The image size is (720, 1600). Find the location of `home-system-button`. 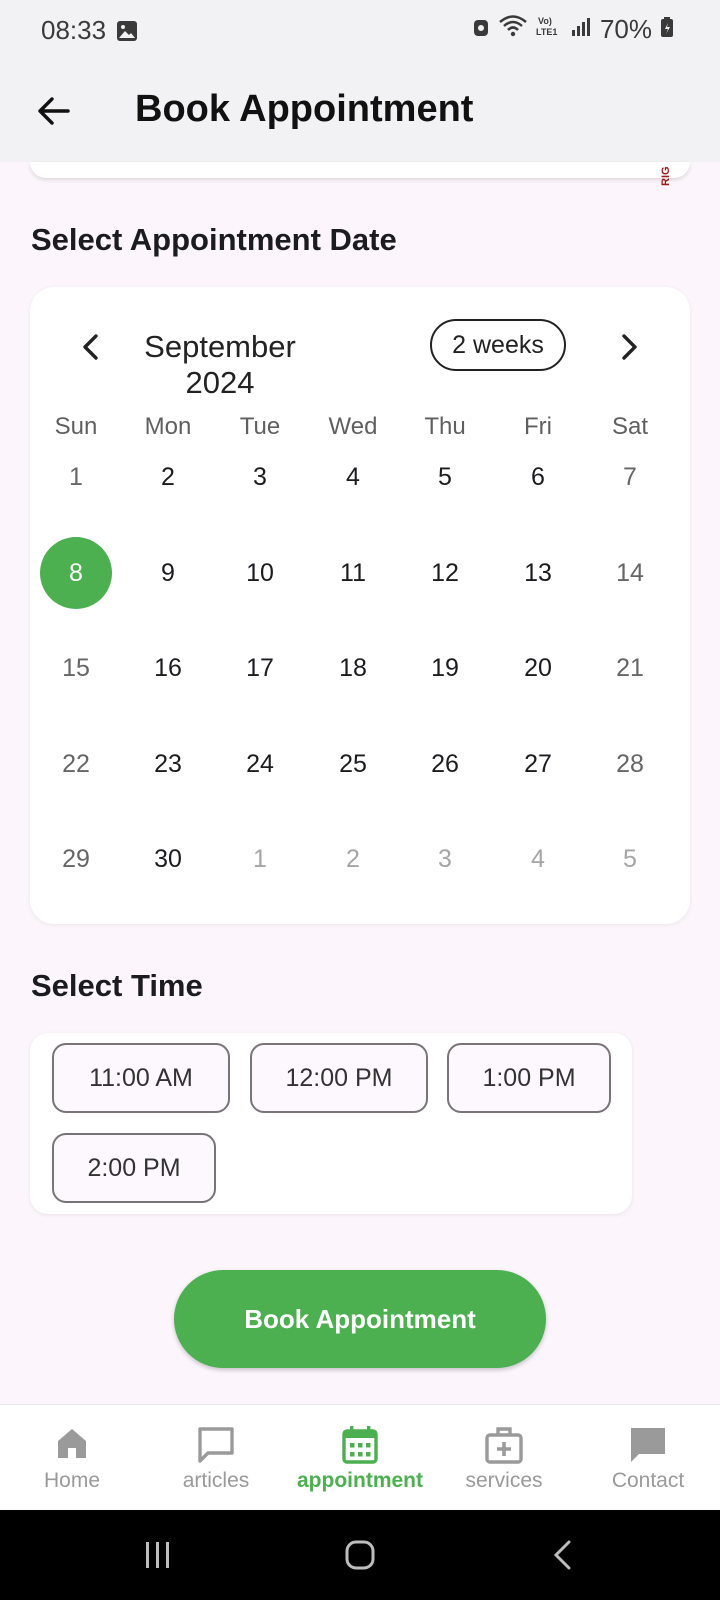

home-system-button is located at coordinates (360, 1555).